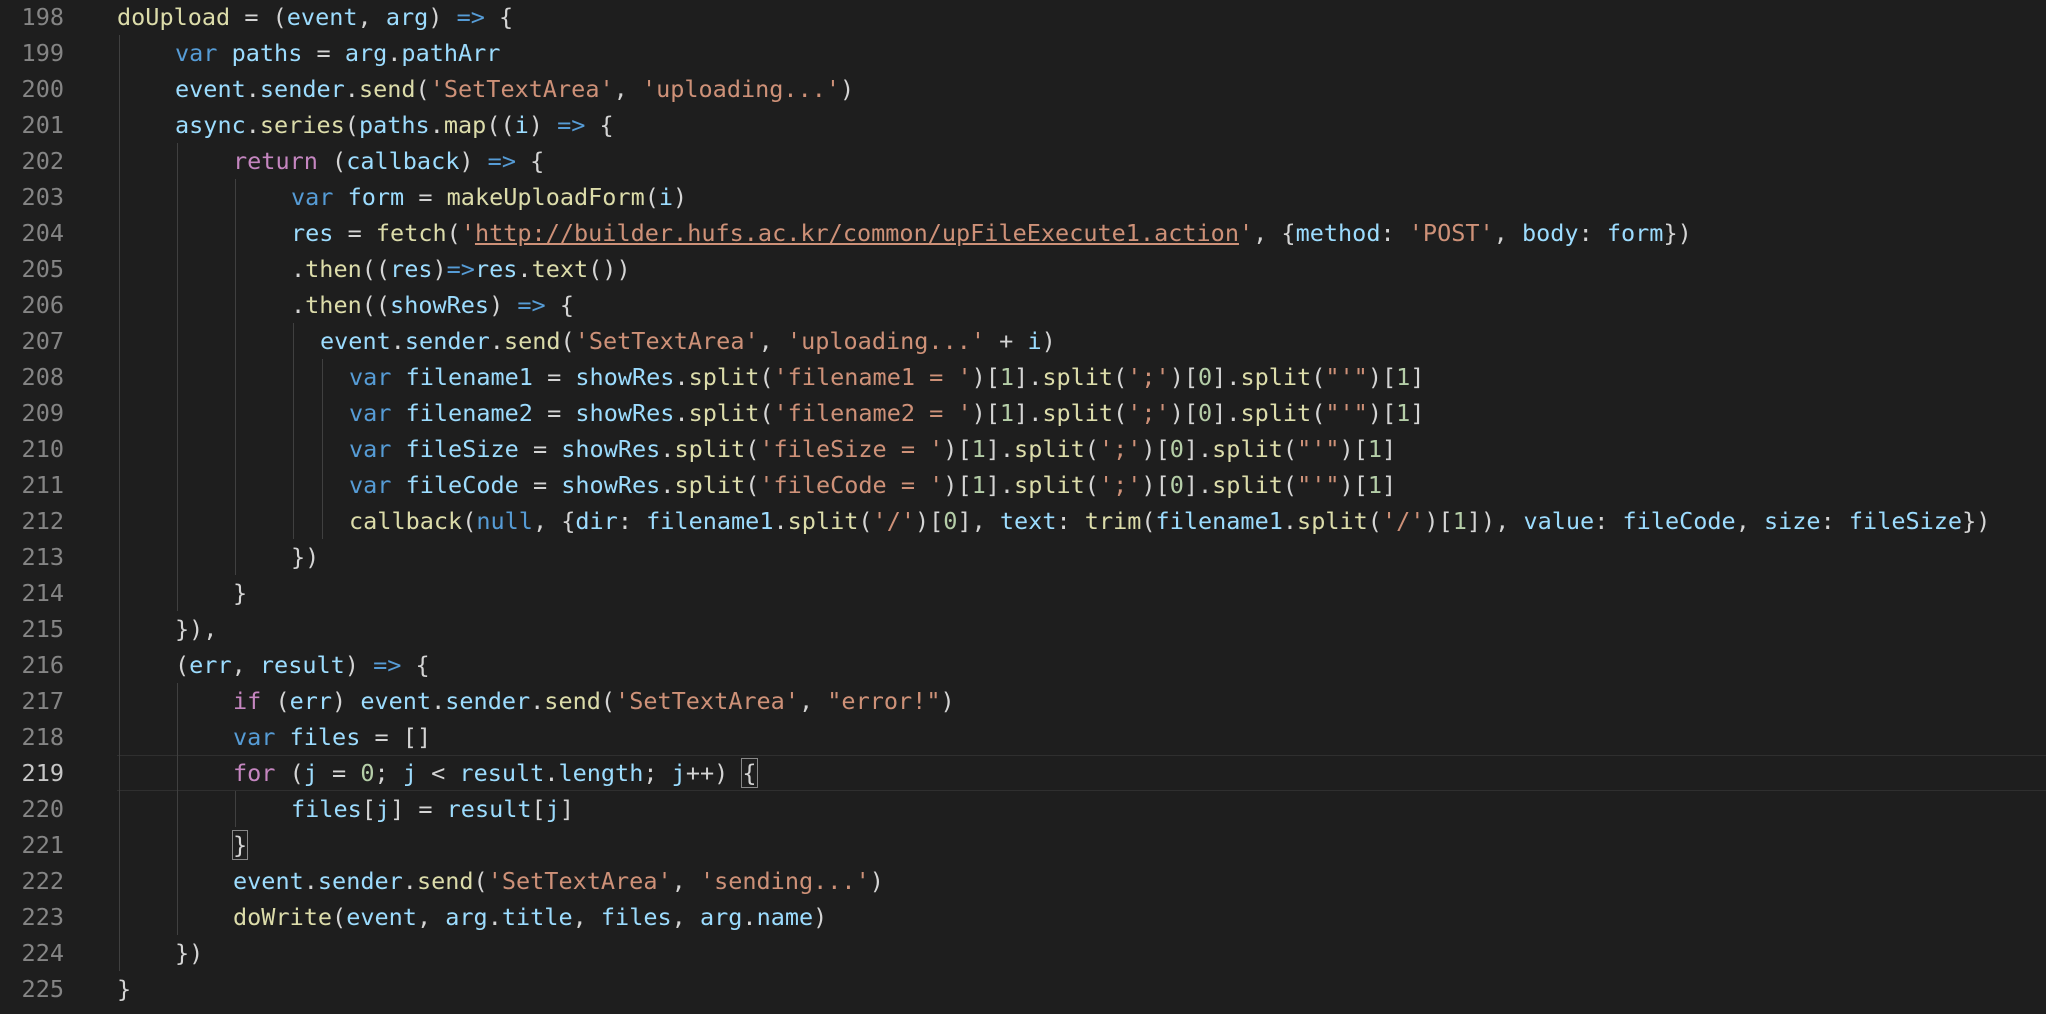  I want to click on code-token: =, so click(554, 413).